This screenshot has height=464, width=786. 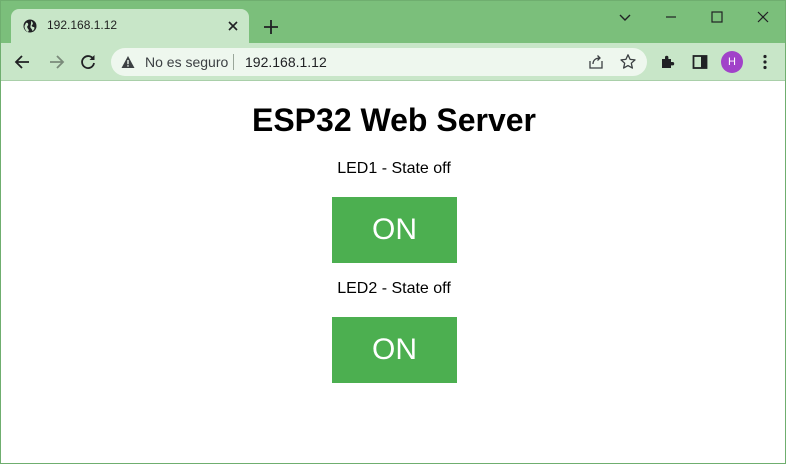 I want to click on page-title: ESP32 Web Server, so click(x=393, y=120).